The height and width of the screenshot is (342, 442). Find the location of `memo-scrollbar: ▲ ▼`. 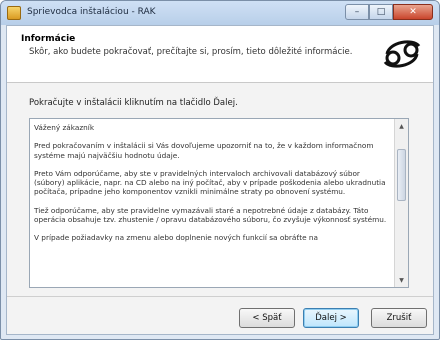

memo-scrollbar: ▲ ▼ is located at coordinates (401, 203).